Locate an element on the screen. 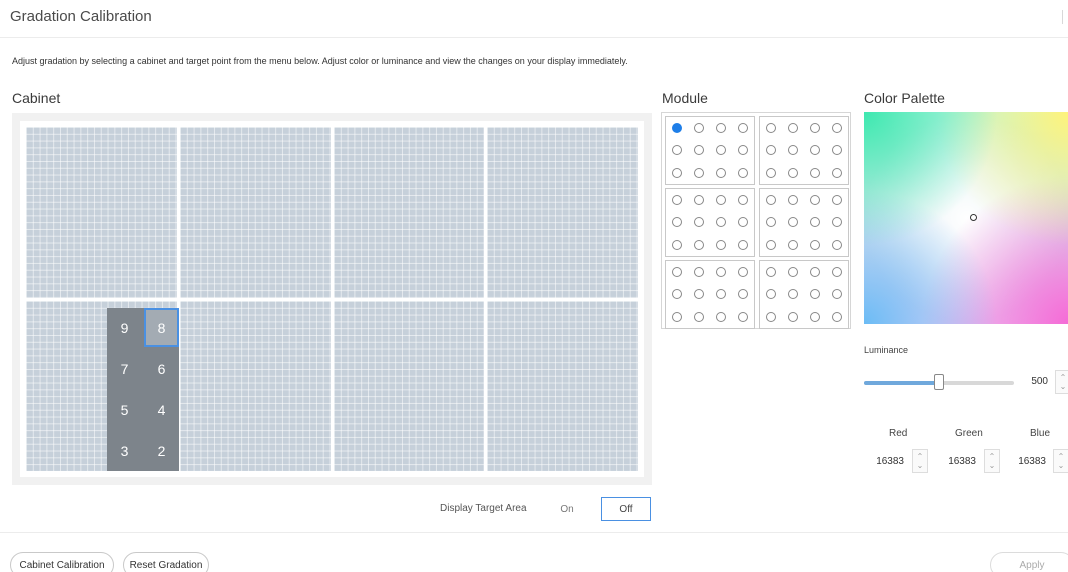 The width and height of the screenshot is (1068, 572). cabinet-tile: 2 is located at coordinates (161, 451).